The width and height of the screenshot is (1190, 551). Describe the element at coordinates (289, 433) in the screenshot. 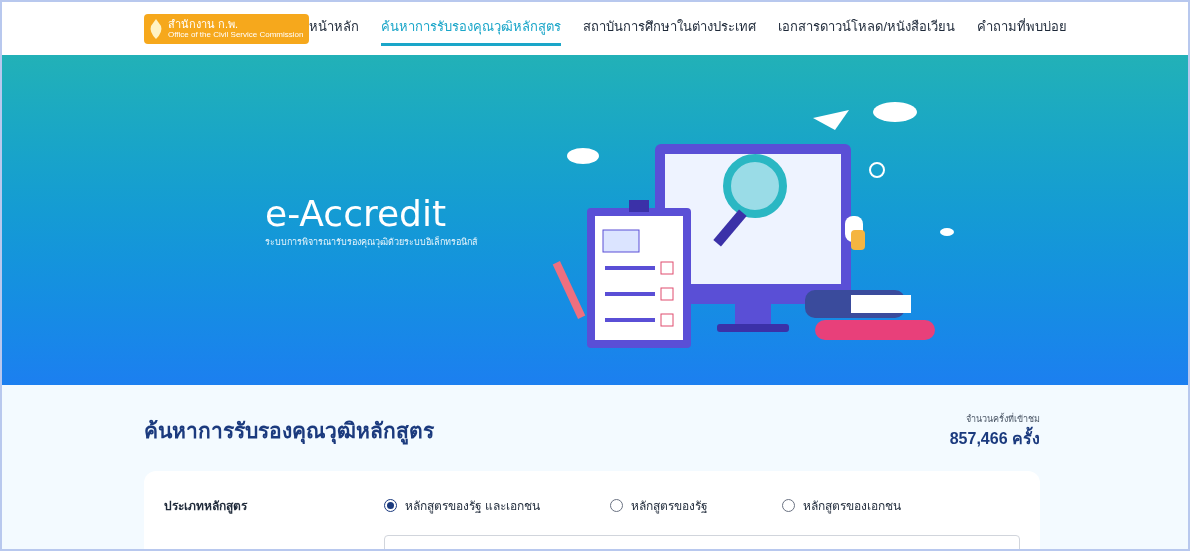

I see `page-heading: ค้นหาการรับรองคุณวุฒิหลักสูตร` at that location.